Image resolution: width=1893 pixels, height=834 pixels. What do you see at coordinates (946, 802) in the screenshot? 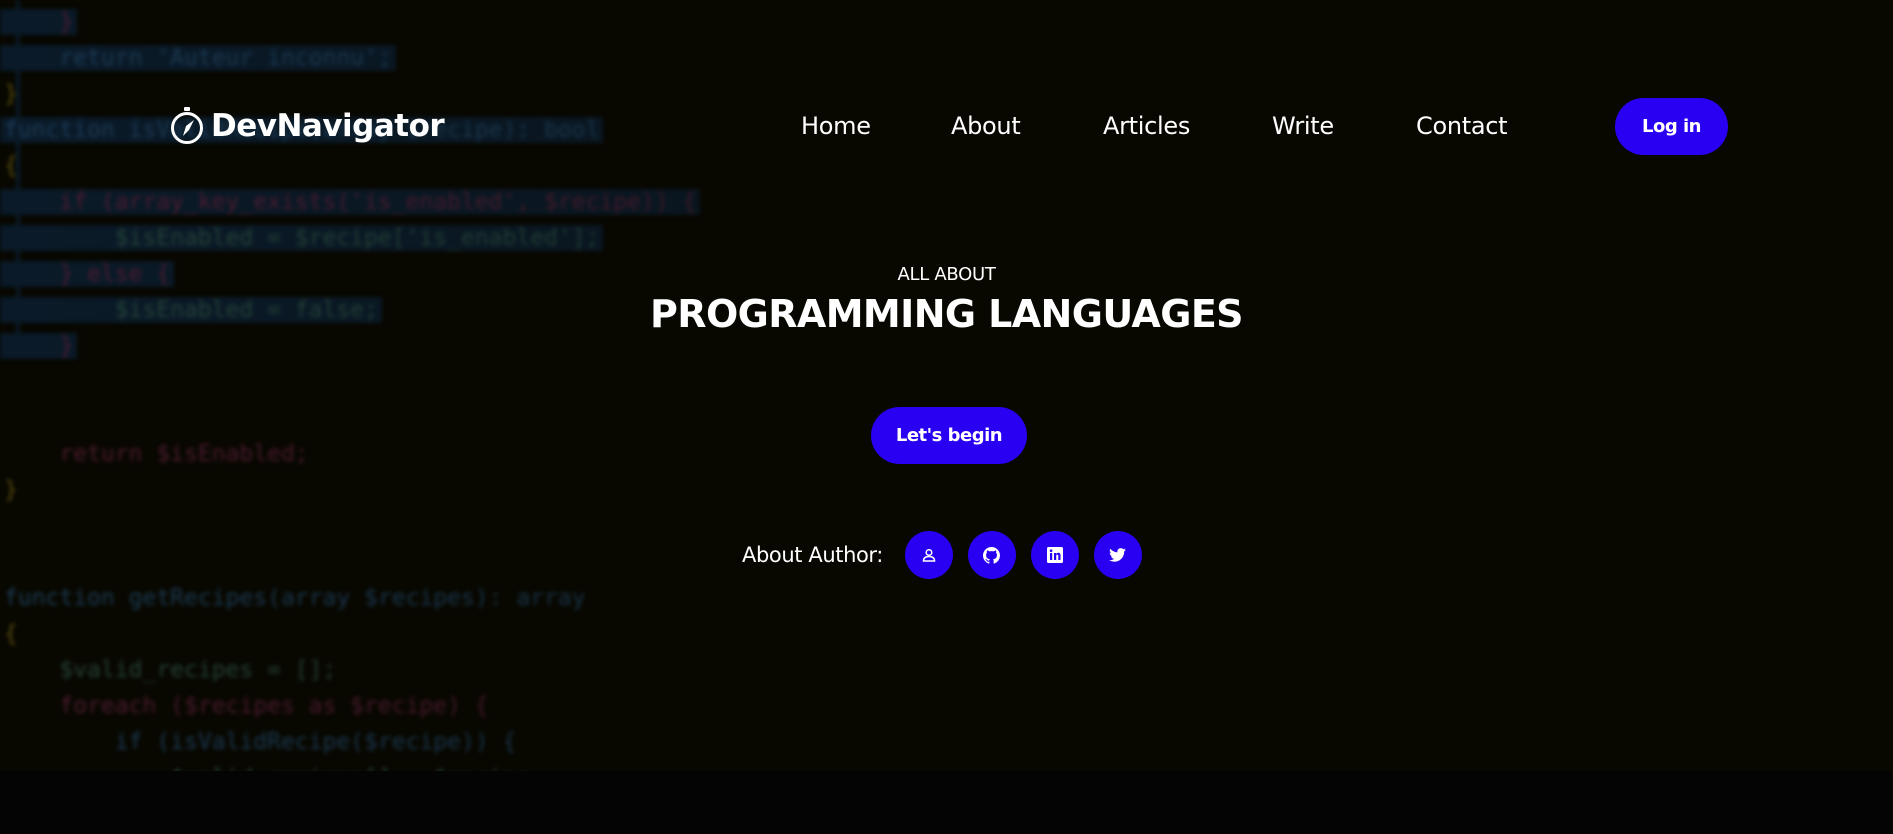
I see `page-bottom` at bounding box center [946, 802].